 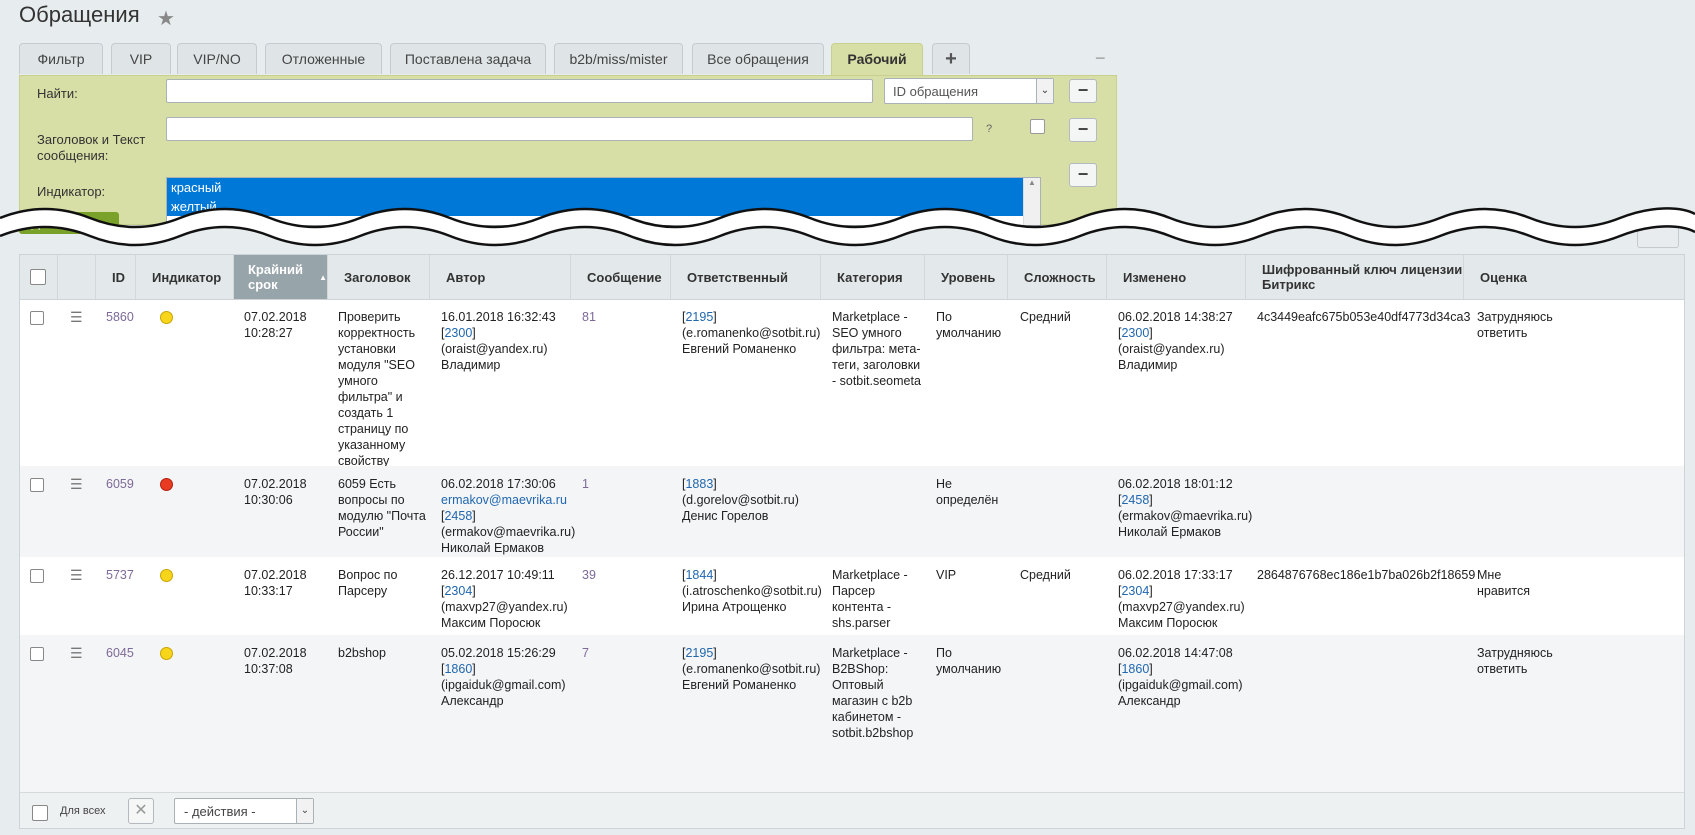 What do you see at coordinates (1045, 317) in the screenshot?
I see `complexity-cell: Средний` at bounding box center [1045, 317].